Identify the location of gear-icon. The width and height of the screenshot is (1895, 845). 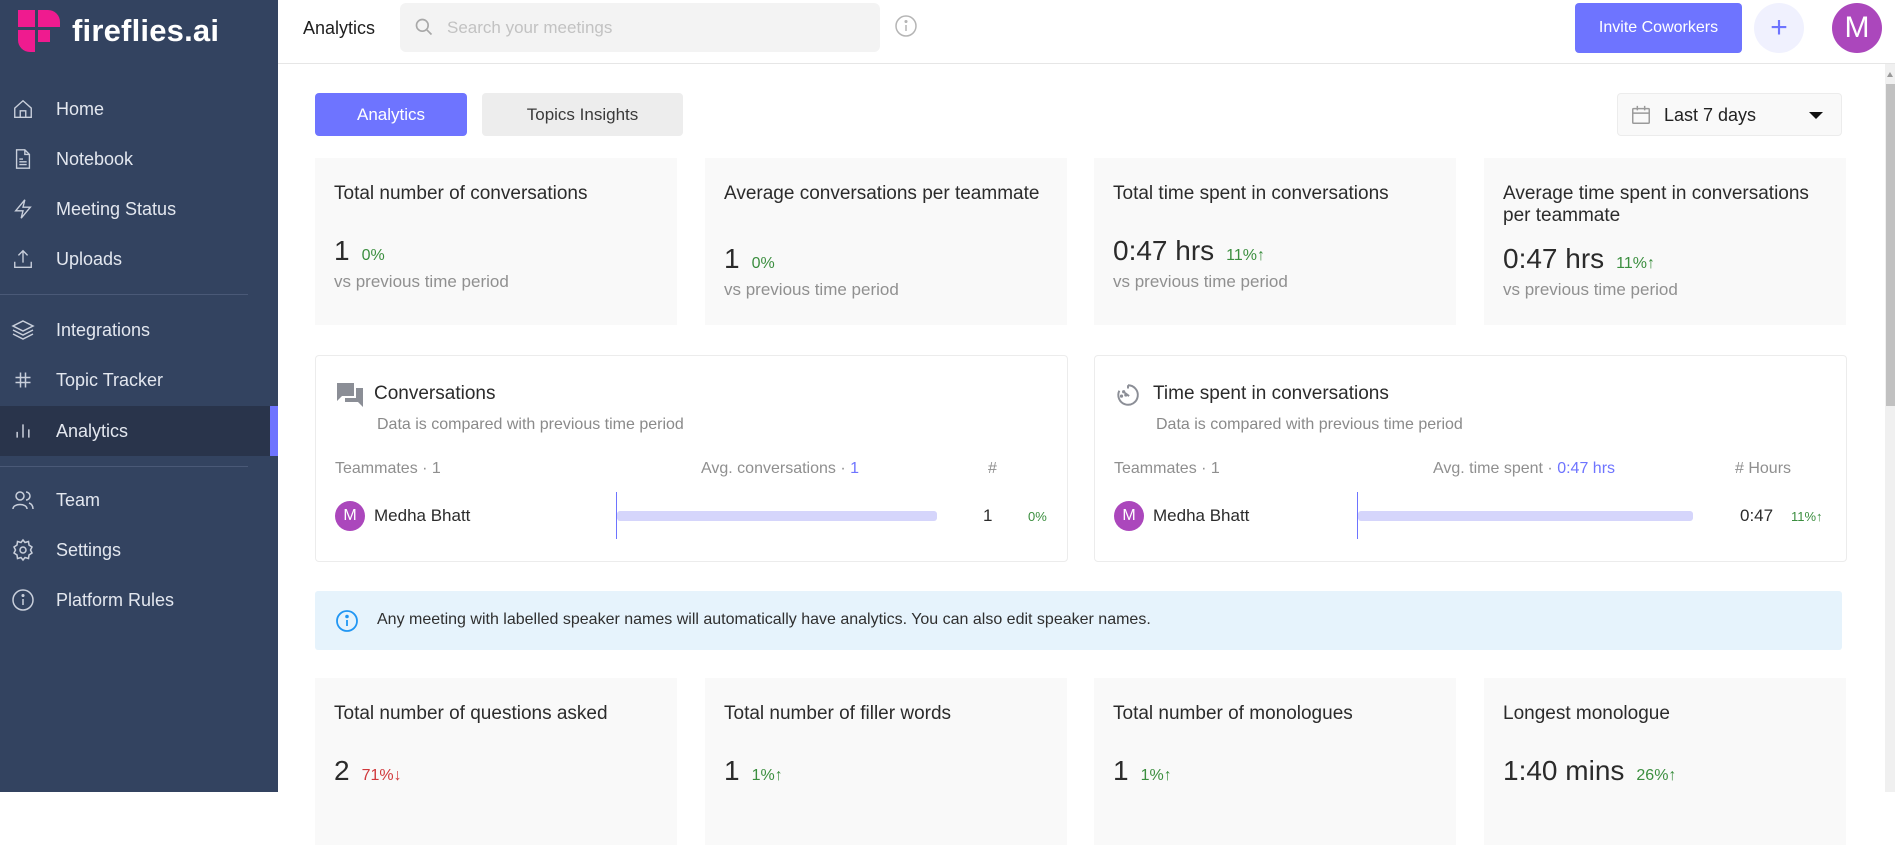
(23, 550).